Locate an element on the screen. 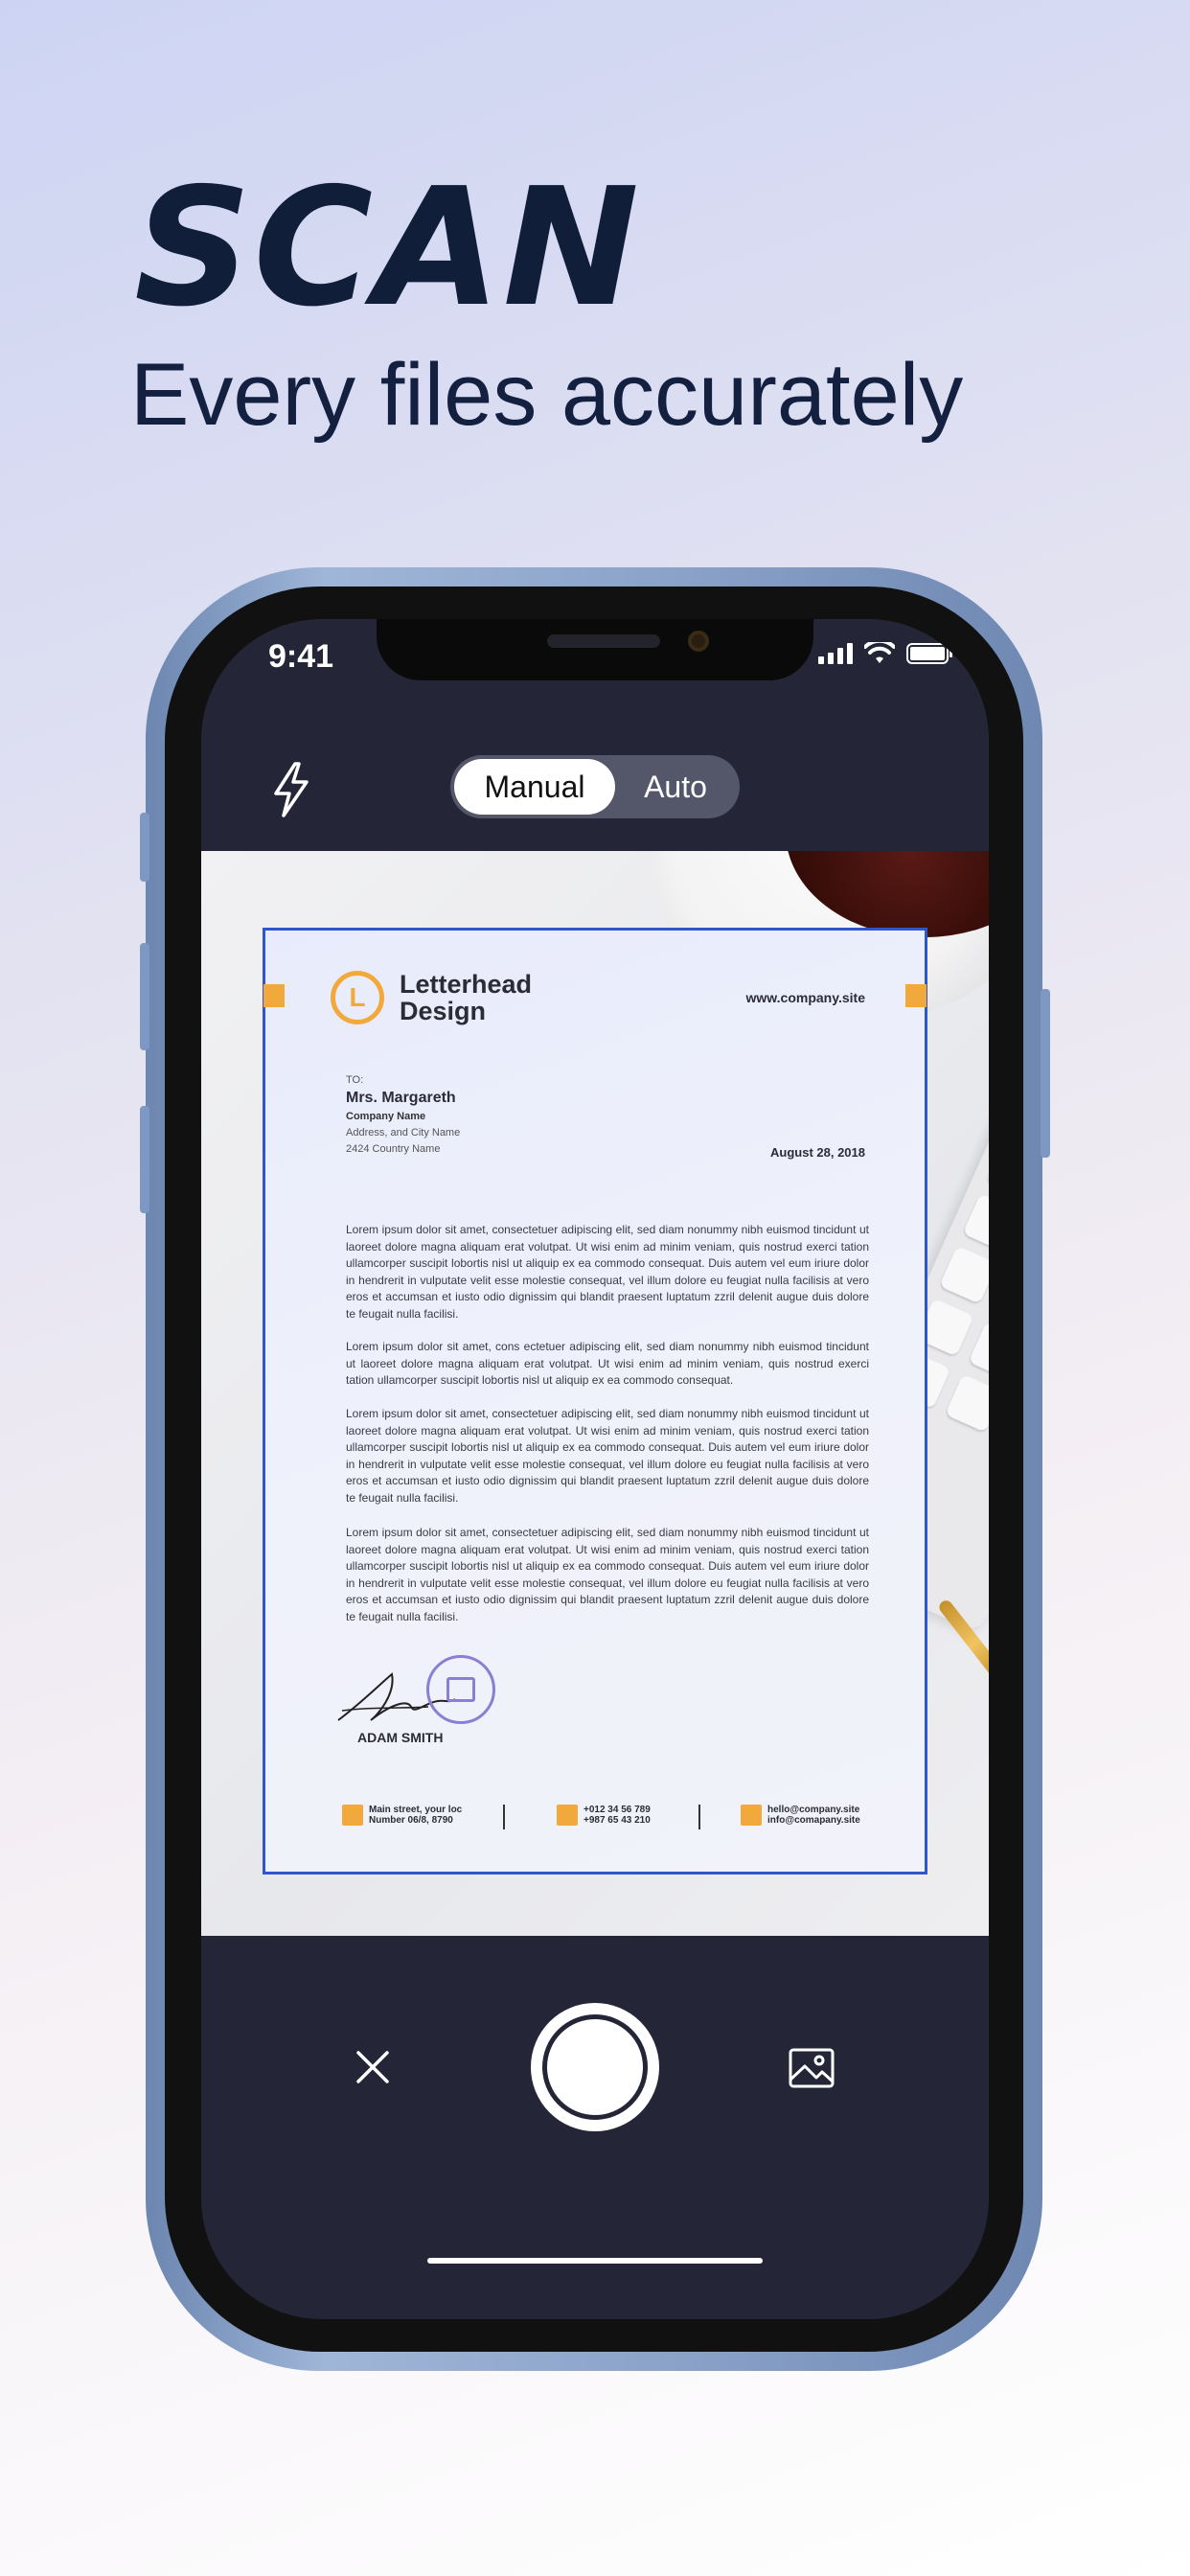  front-camera-icon is located at coordinates (699, 642).